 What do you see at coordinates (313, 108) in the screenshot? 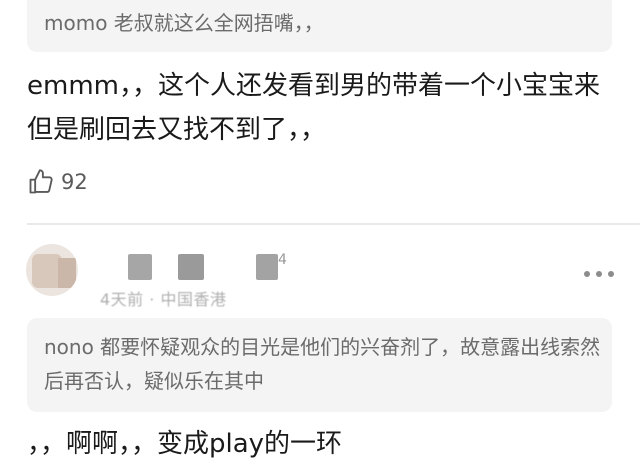
I see `comment-text: emmm，，这个人还发看到男的带着一个小宝宝来但是刷回去又找不到了，，` at bounding box center [313, 108].